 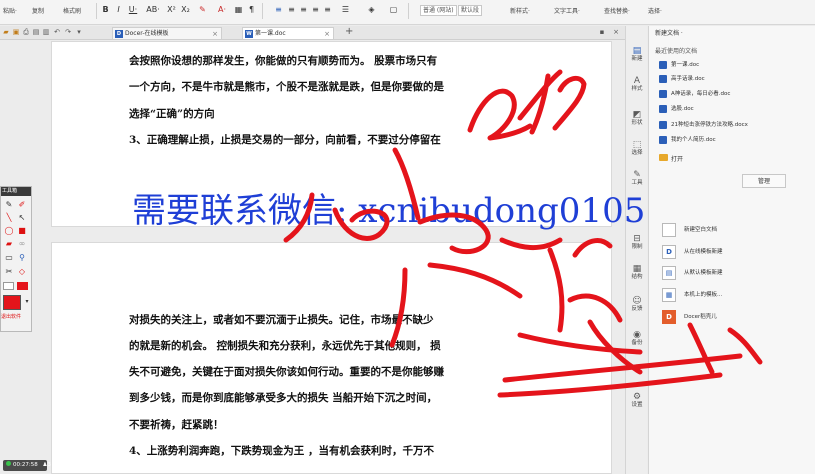 I want to click on recording-status: 00:27:58 ♟3, so click(x=27, y=465).